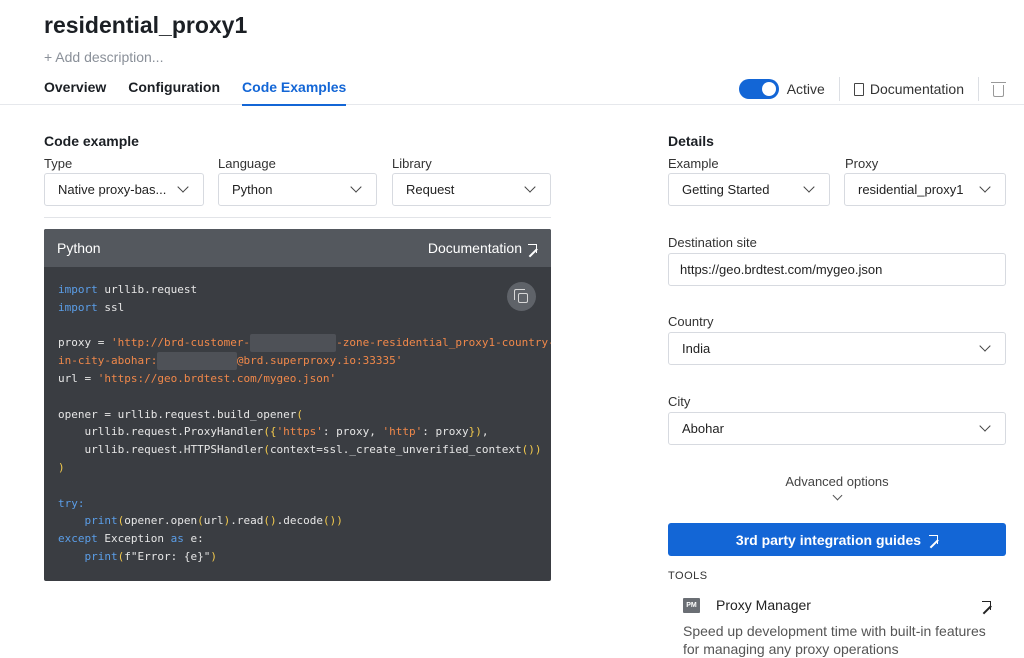  Describe the element at coordinates (693, 163) in the screenshot. I see `example-label: Example` at that location.